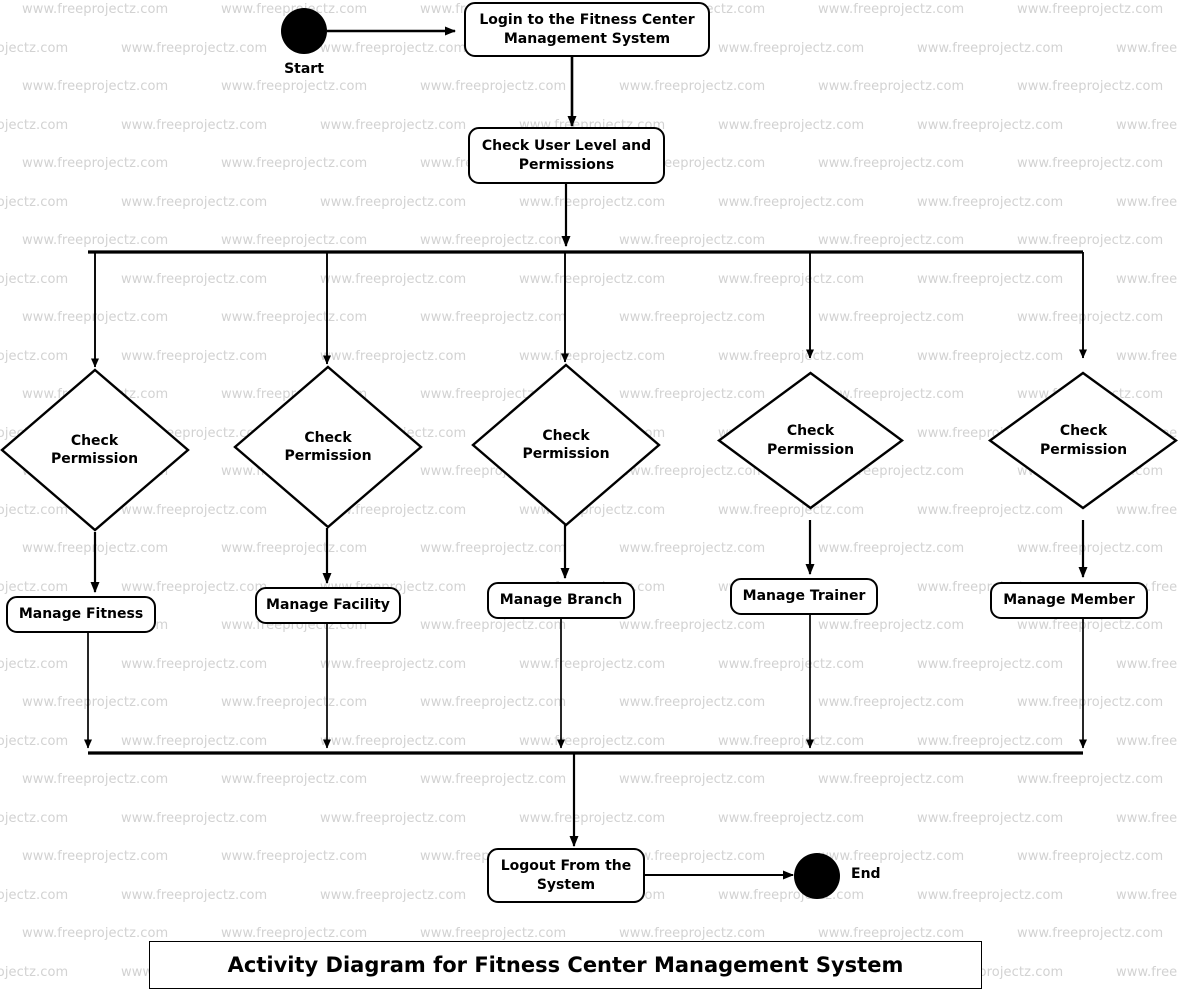 The width and height of the screenshot is (1178, 994). I want to click on action-manage-facility-label: Manage Facility, so click(328, 605).